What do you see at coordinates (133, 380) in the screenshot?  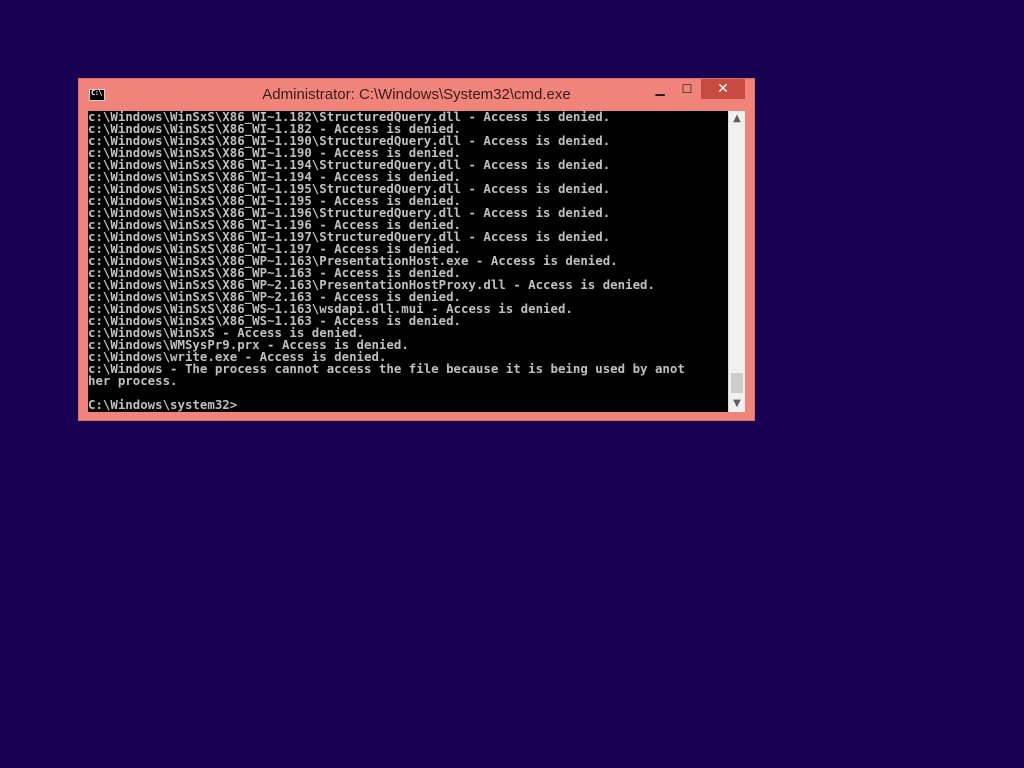 I see `console-line: her process.` at bounding box center [133, 380].